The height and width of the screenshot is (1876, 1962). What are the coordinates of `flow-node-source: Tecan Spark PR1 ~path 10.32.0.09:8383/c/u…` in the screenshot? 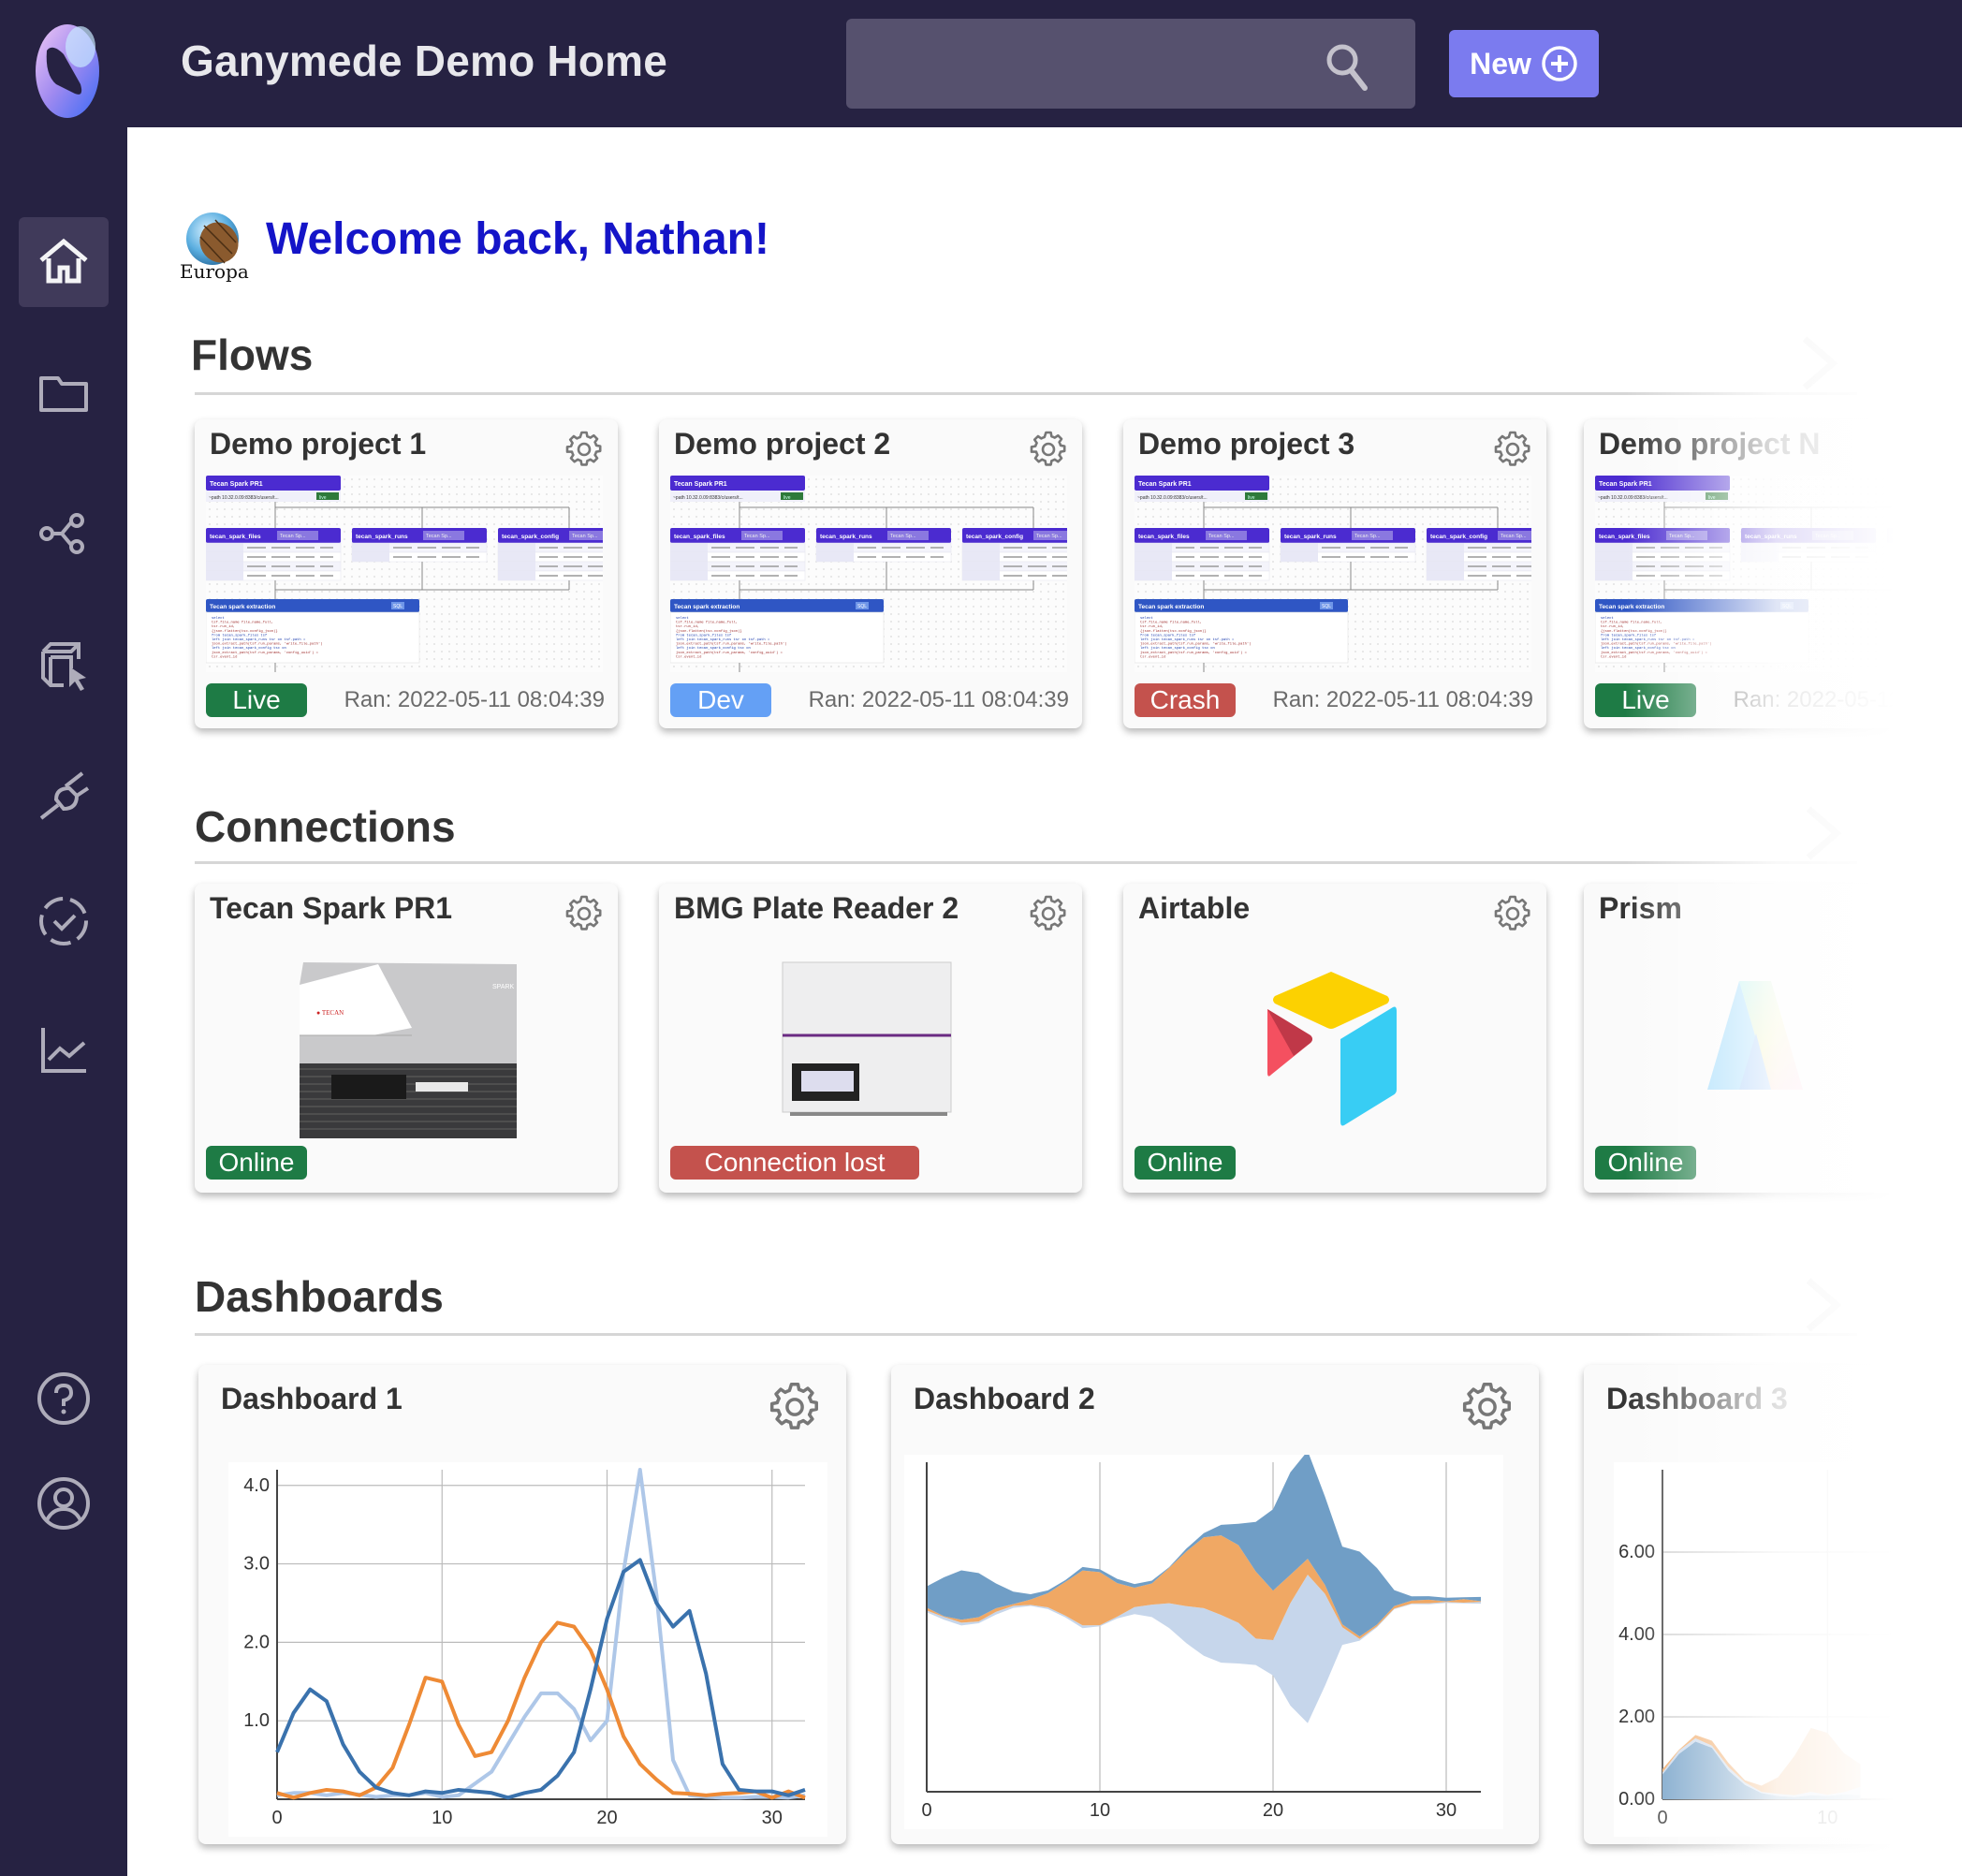 It's located at (273, 489).